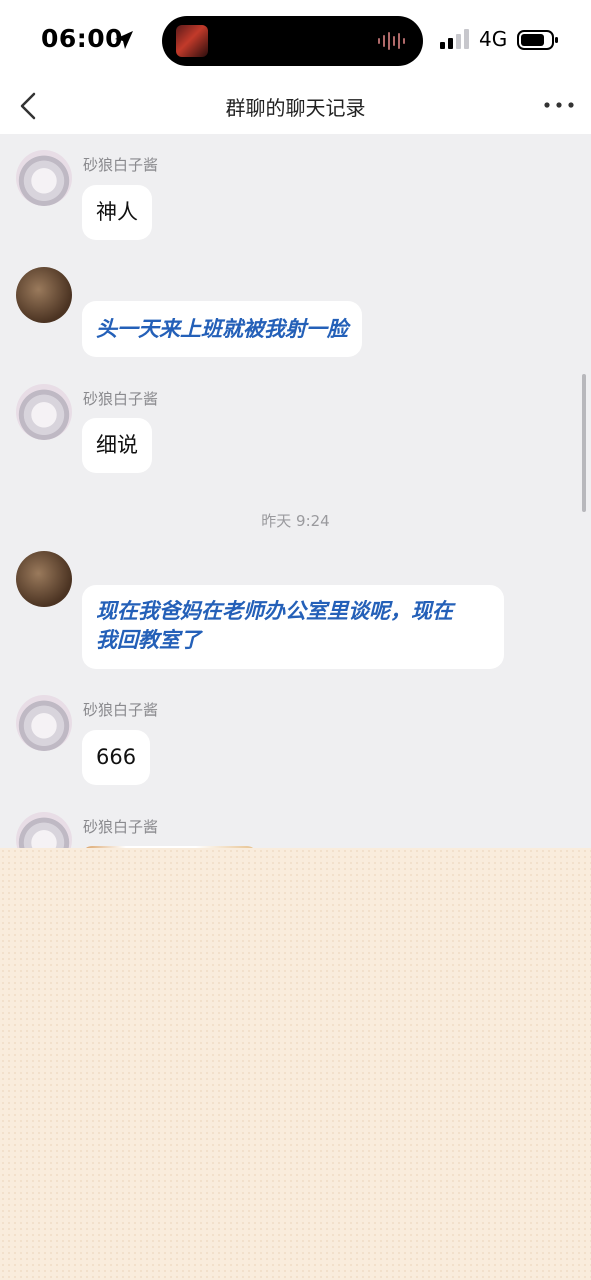  I want to click on status-bar: 06:00 4G, so click(295, 40).